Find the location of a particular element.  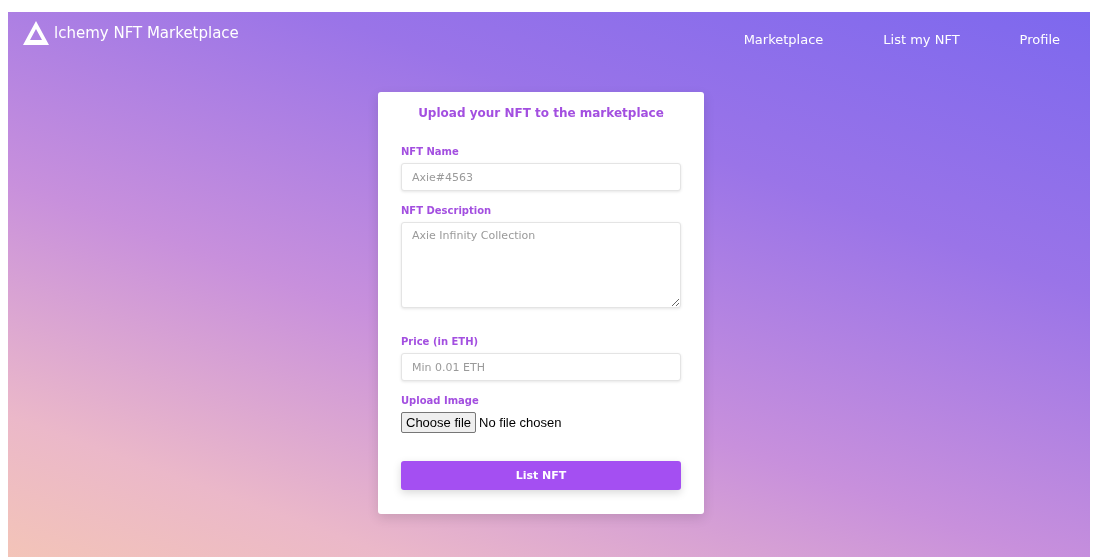

field-label: NFT Name is located at coordinates (430, 151).